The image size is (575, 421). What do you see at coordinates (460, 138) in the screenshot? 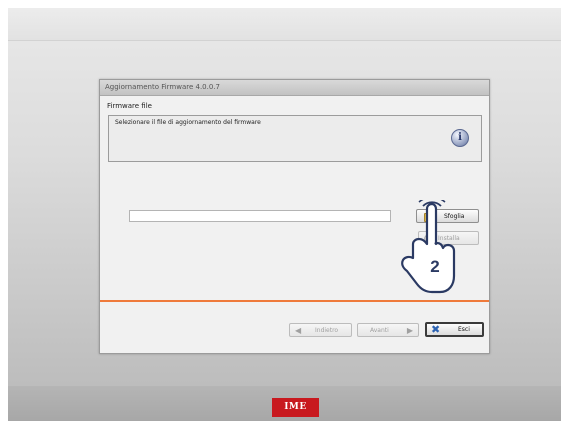
I see `info-icon: i` at bounding box center [460, 138].